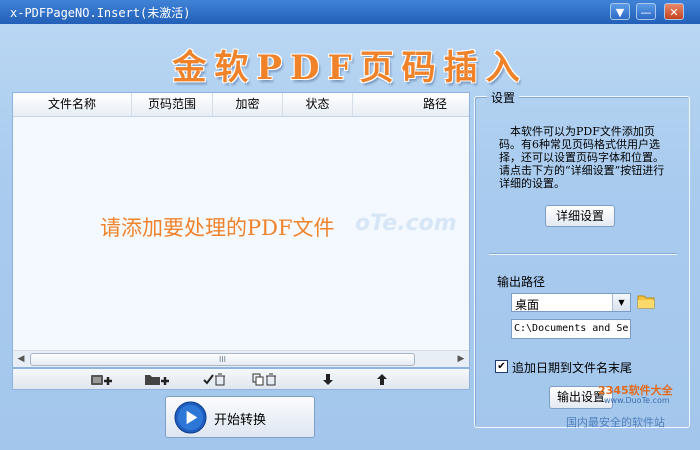 The image size is (700, 450). Describe the element at coordinates (216, 379) in the screenshot. I see `remove-checked-icon` at that location.